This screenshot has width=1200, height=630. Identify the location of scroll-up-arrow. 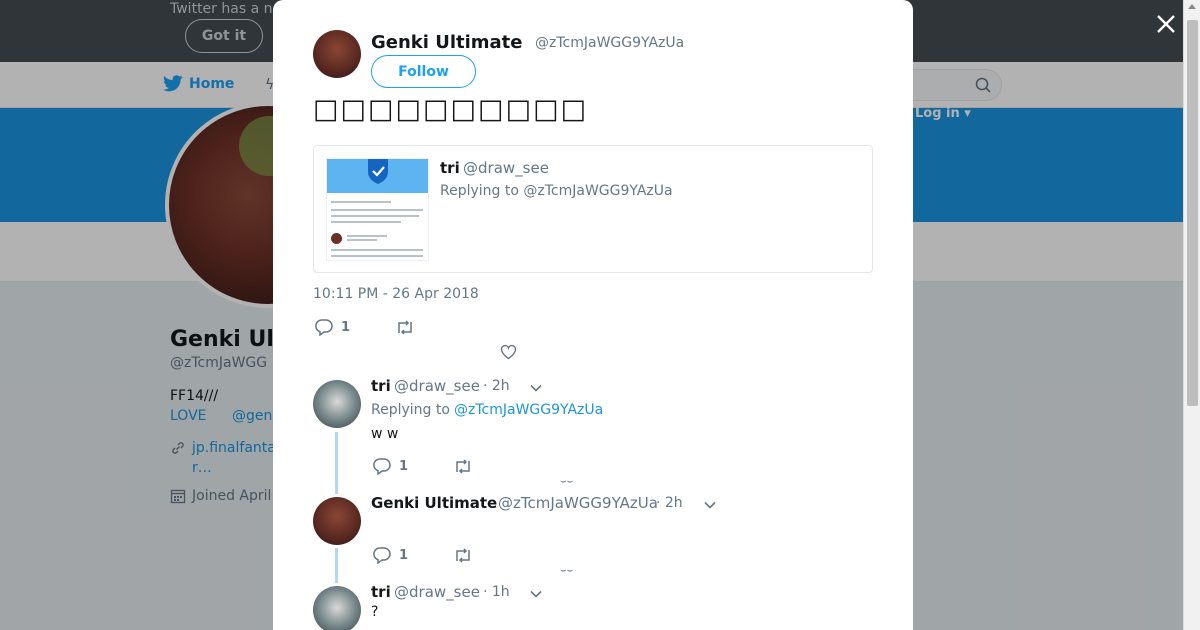
(1192, 6).